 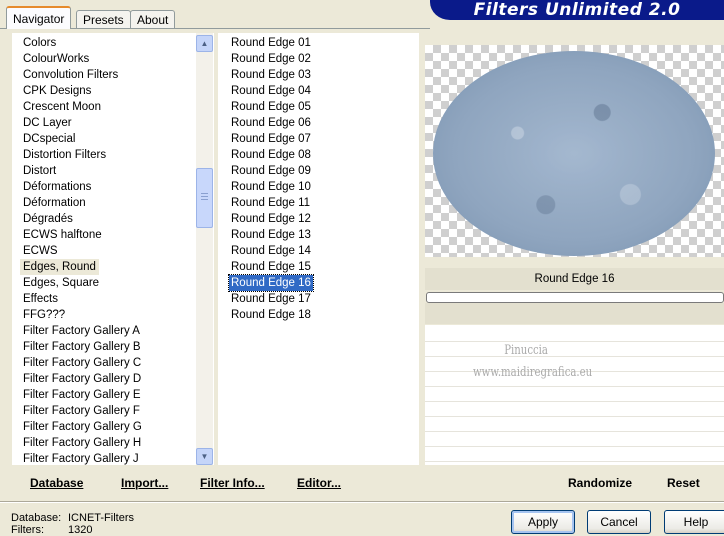 I want to click on category-item: Edges, Round, so click(x=59, y=267).